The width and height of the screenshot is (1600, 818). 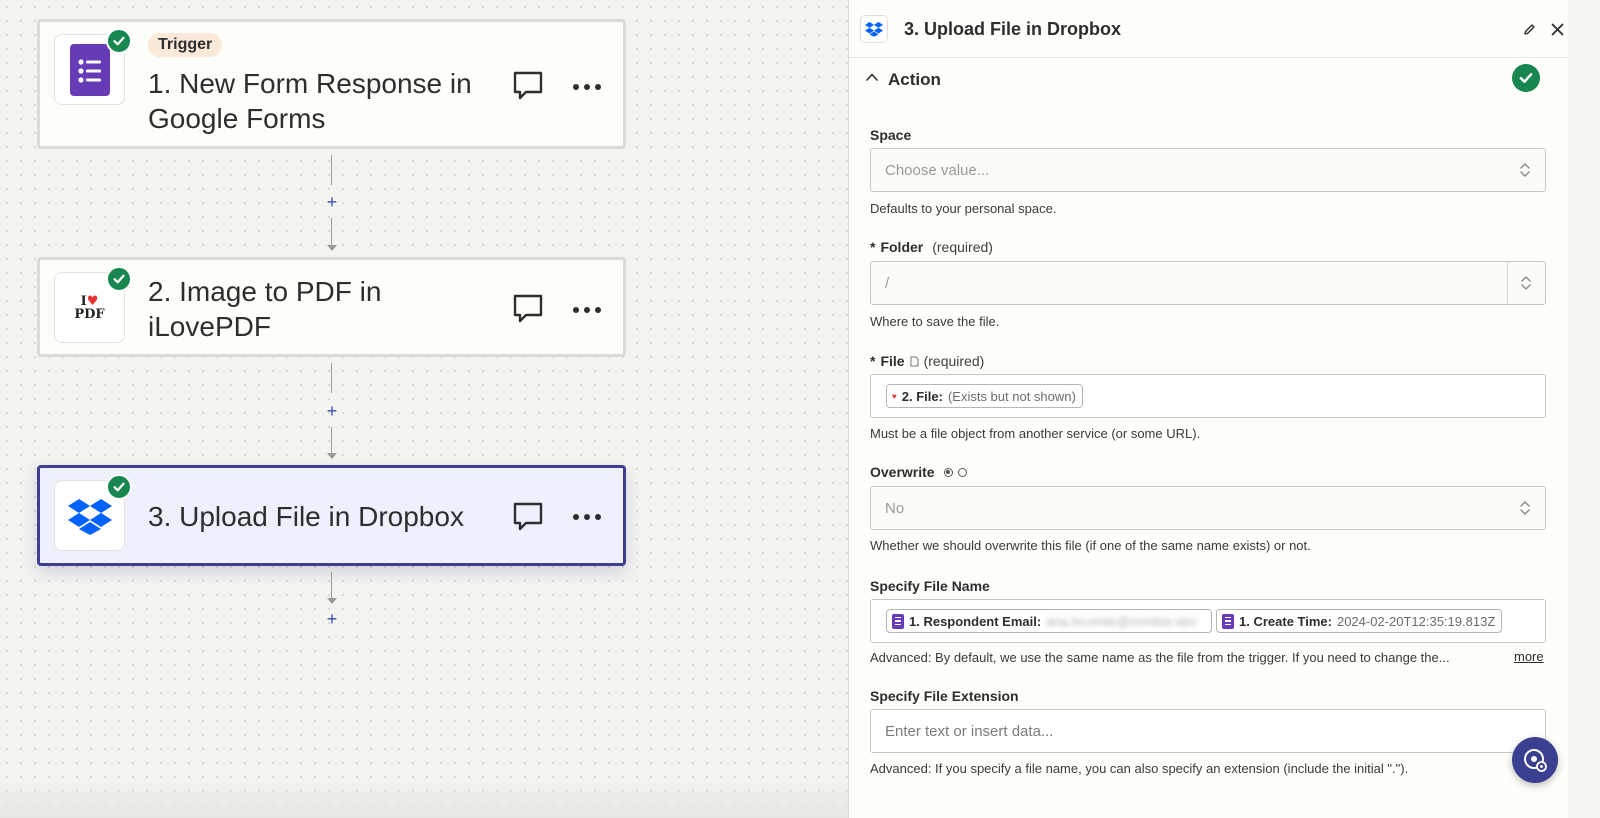 I want to click on radio-on-icon, so click(x=948, y=472).